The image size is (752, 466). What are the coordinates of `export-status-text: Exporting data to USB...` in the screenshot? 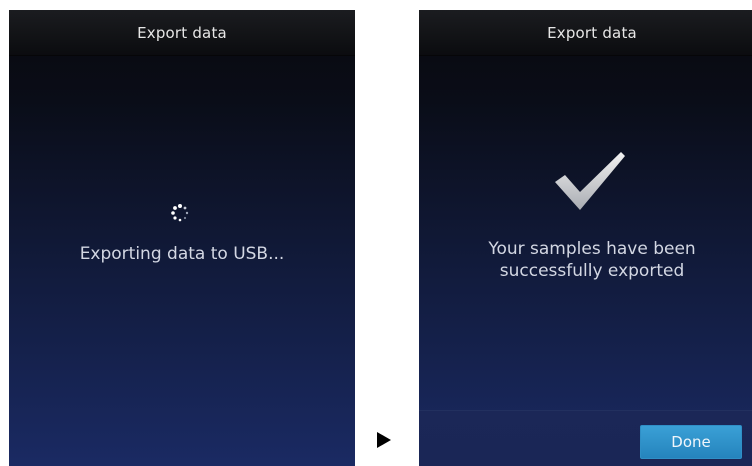 It's located at (182, 254).